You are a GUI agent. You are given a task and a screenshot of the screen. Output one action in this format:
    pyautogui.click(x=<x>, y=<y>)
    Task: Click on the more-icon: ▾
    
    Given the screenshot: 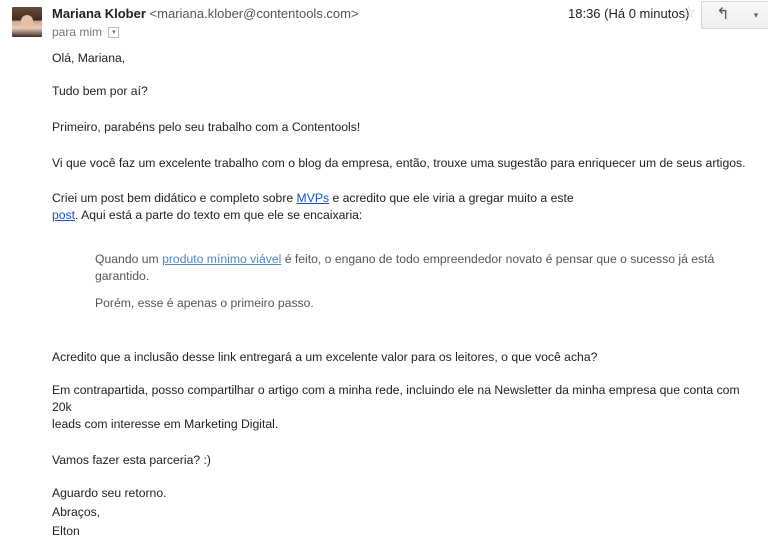 What is the action you would take?
    pyautogui.click(x=756, y=15)
    